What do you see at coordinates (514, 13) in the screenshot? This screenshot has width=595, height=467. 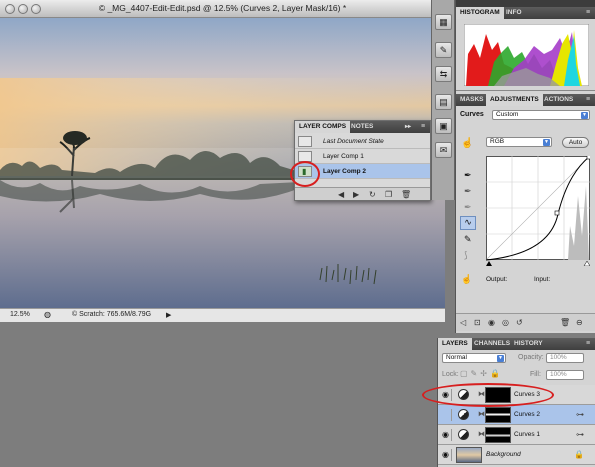 I see `tab-info: INFO` at bounding box center [514, 13].